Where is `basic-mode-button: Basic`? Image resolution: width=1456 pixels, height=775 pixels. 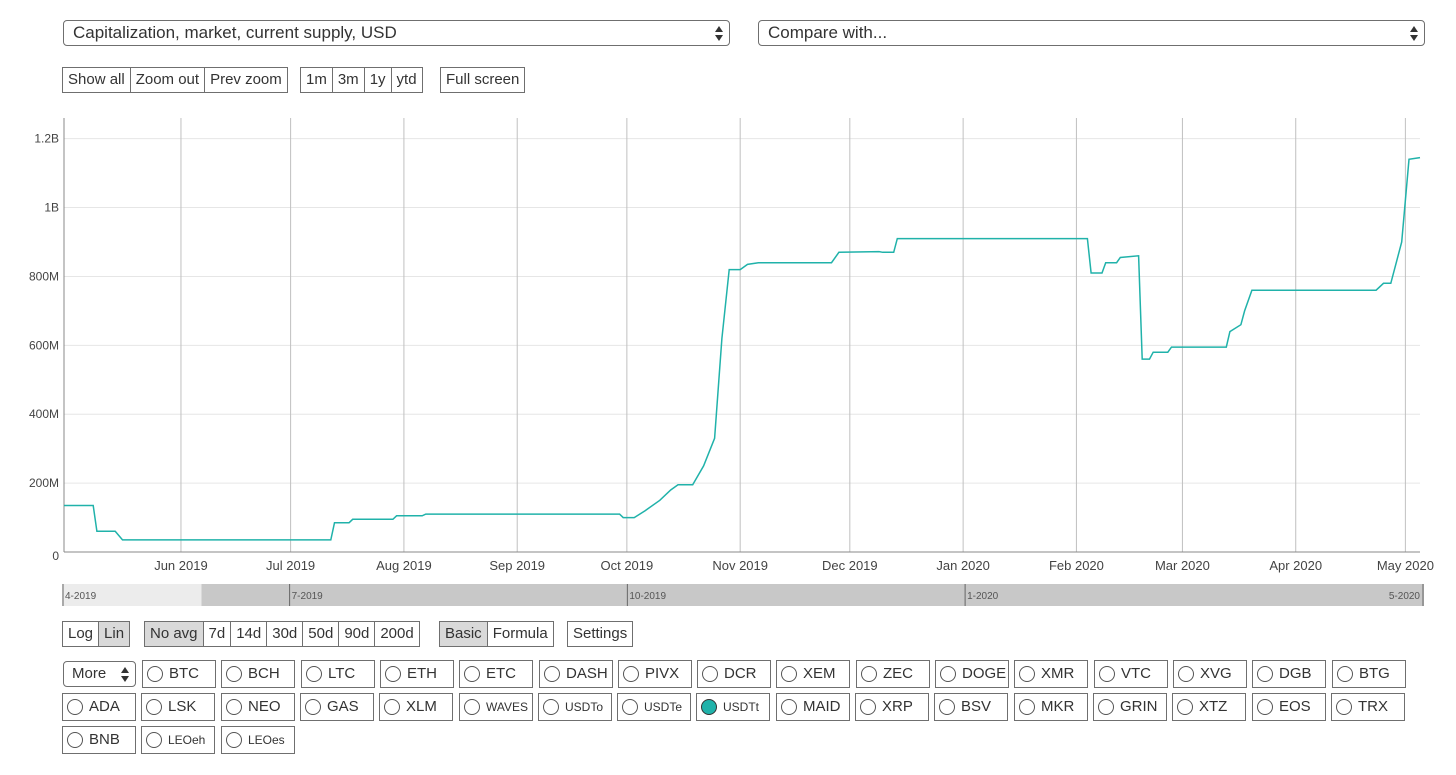
basic-mode-button: Basic is located at coordinates (464, 634).